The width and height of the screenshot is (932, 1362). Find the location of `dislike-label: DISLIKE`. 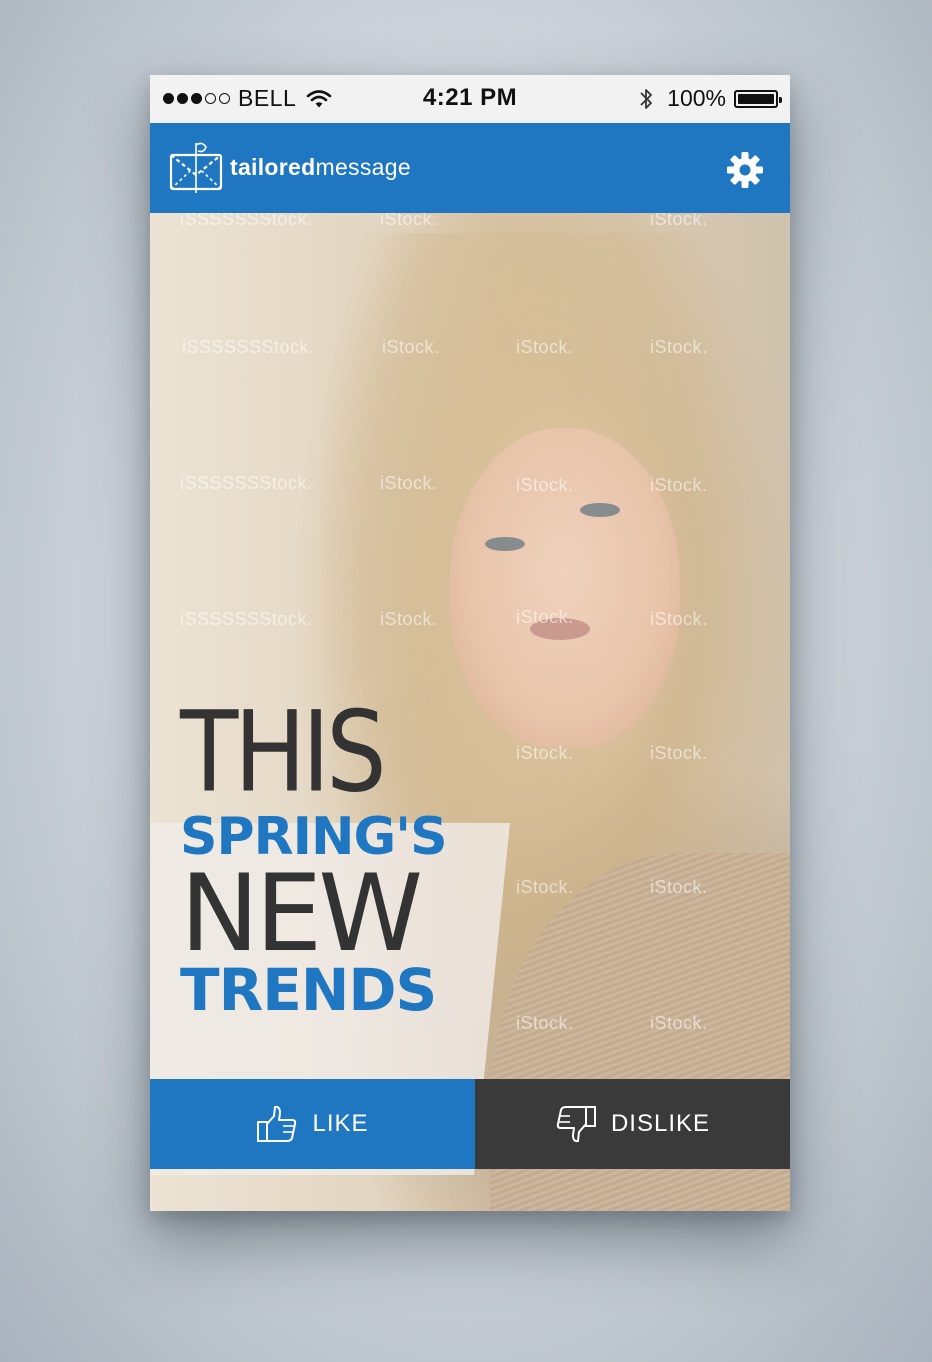

dislike-label: DISLIKE is located at coordinates (660, 1123).